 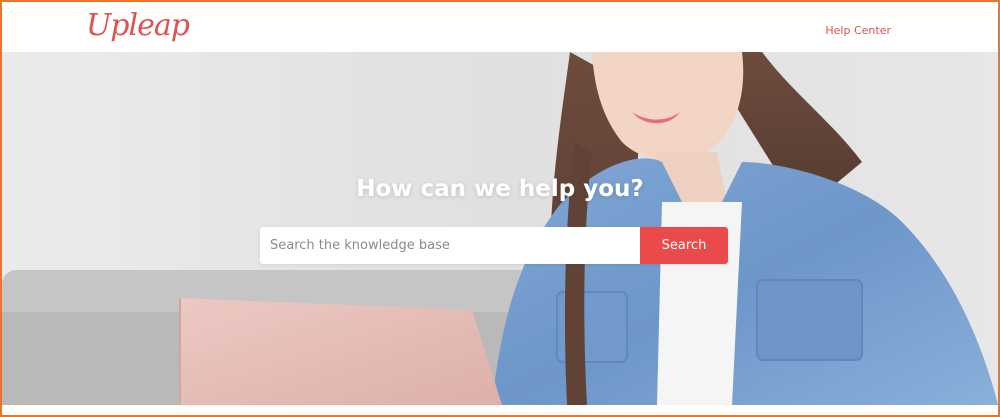 What do you see at coordinates (858, 30) in the screenshot?
I see `help-center-link: Help Center` at bounding box center [858, 30].